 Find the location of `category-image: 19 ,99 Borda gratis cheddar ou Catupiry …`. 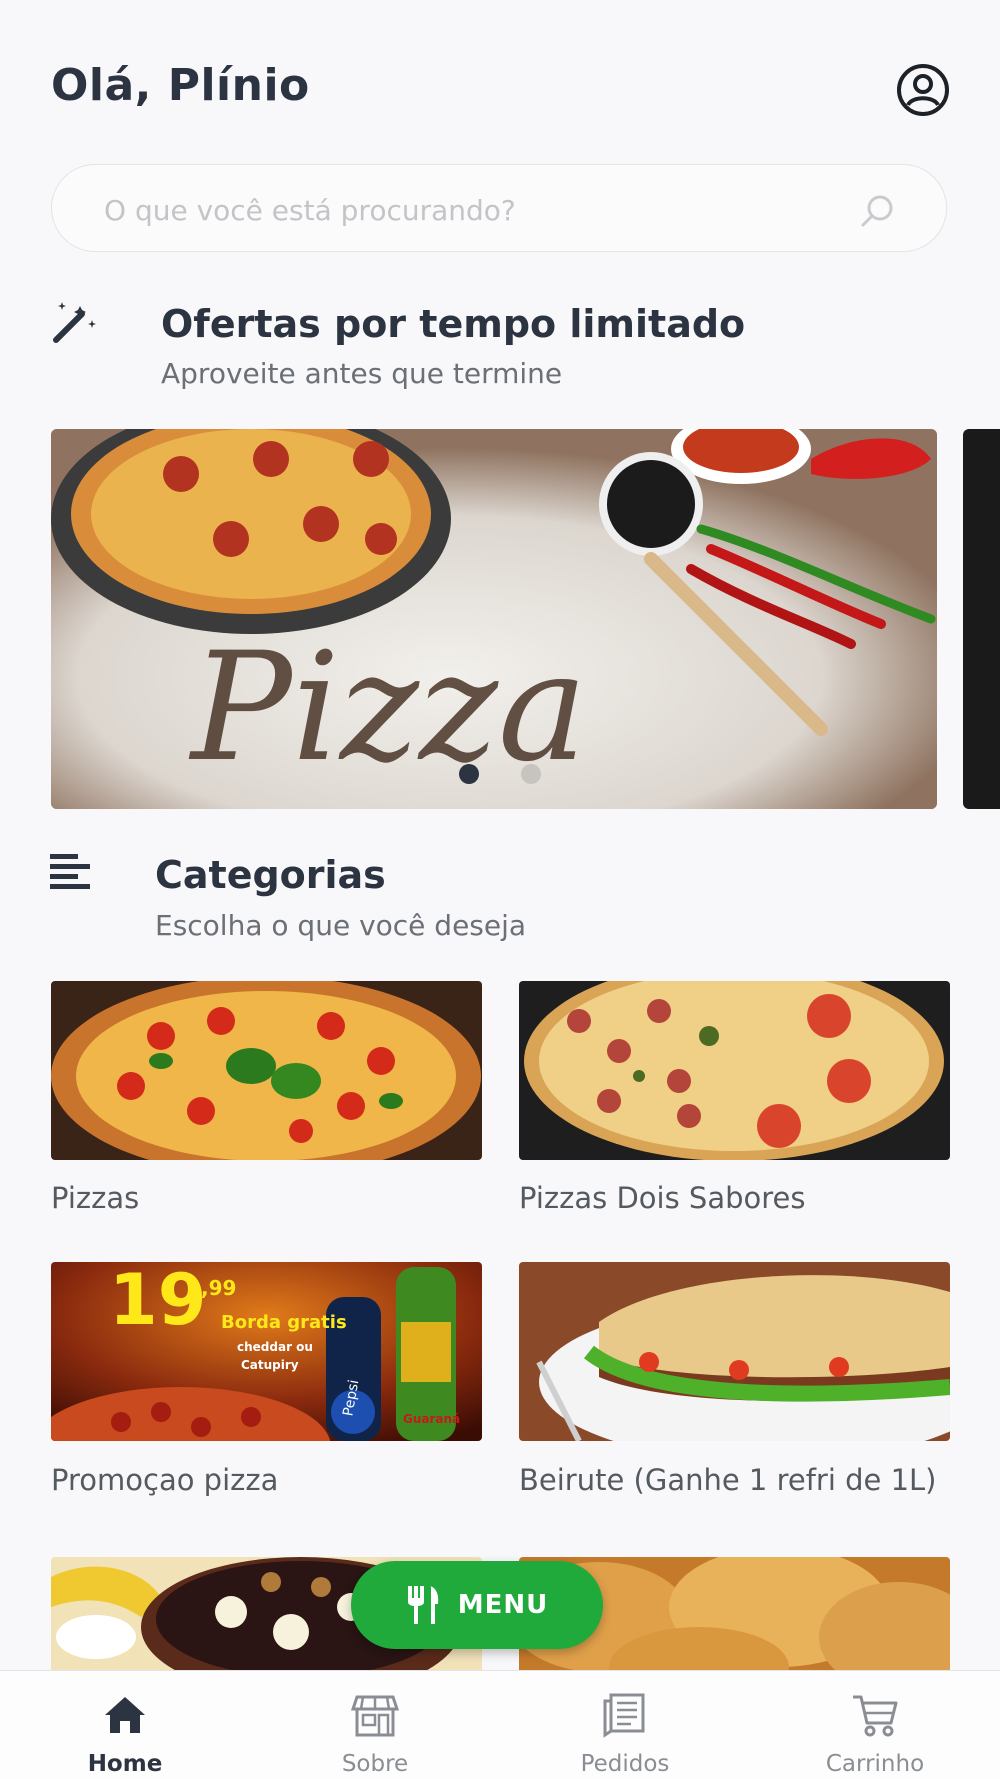

category-image: 19 ,99 Borda gratis cheddar ou Catupiry … is located at coordinates (266, 1351).